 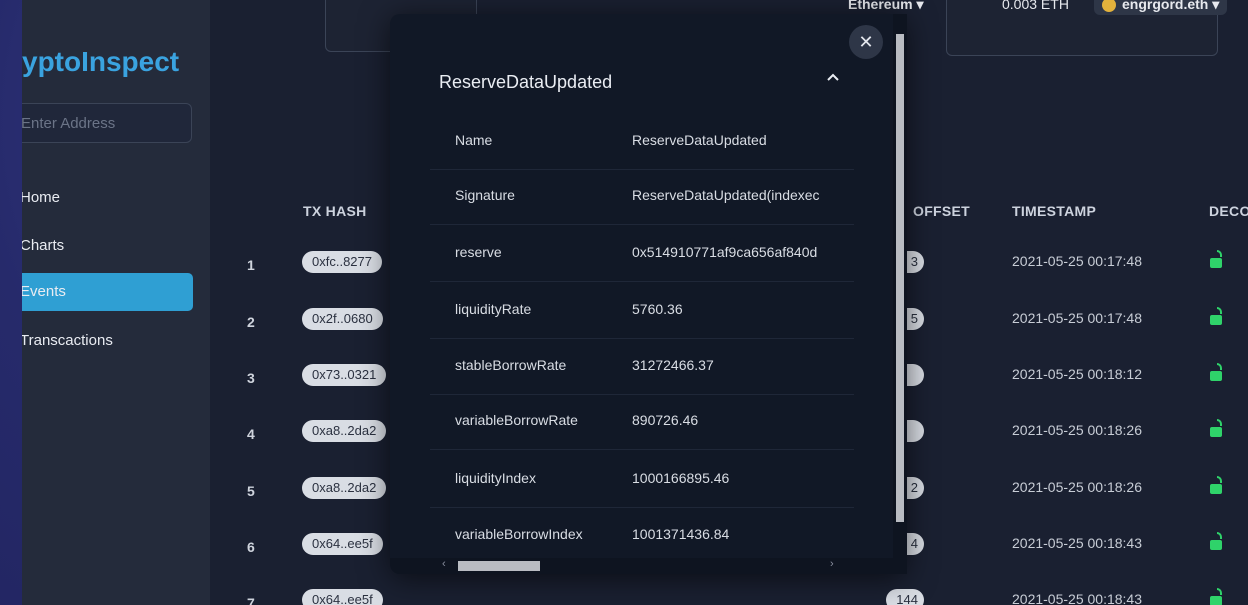 I want to click on vertical-scrollbar, so click(x=900, y=294).